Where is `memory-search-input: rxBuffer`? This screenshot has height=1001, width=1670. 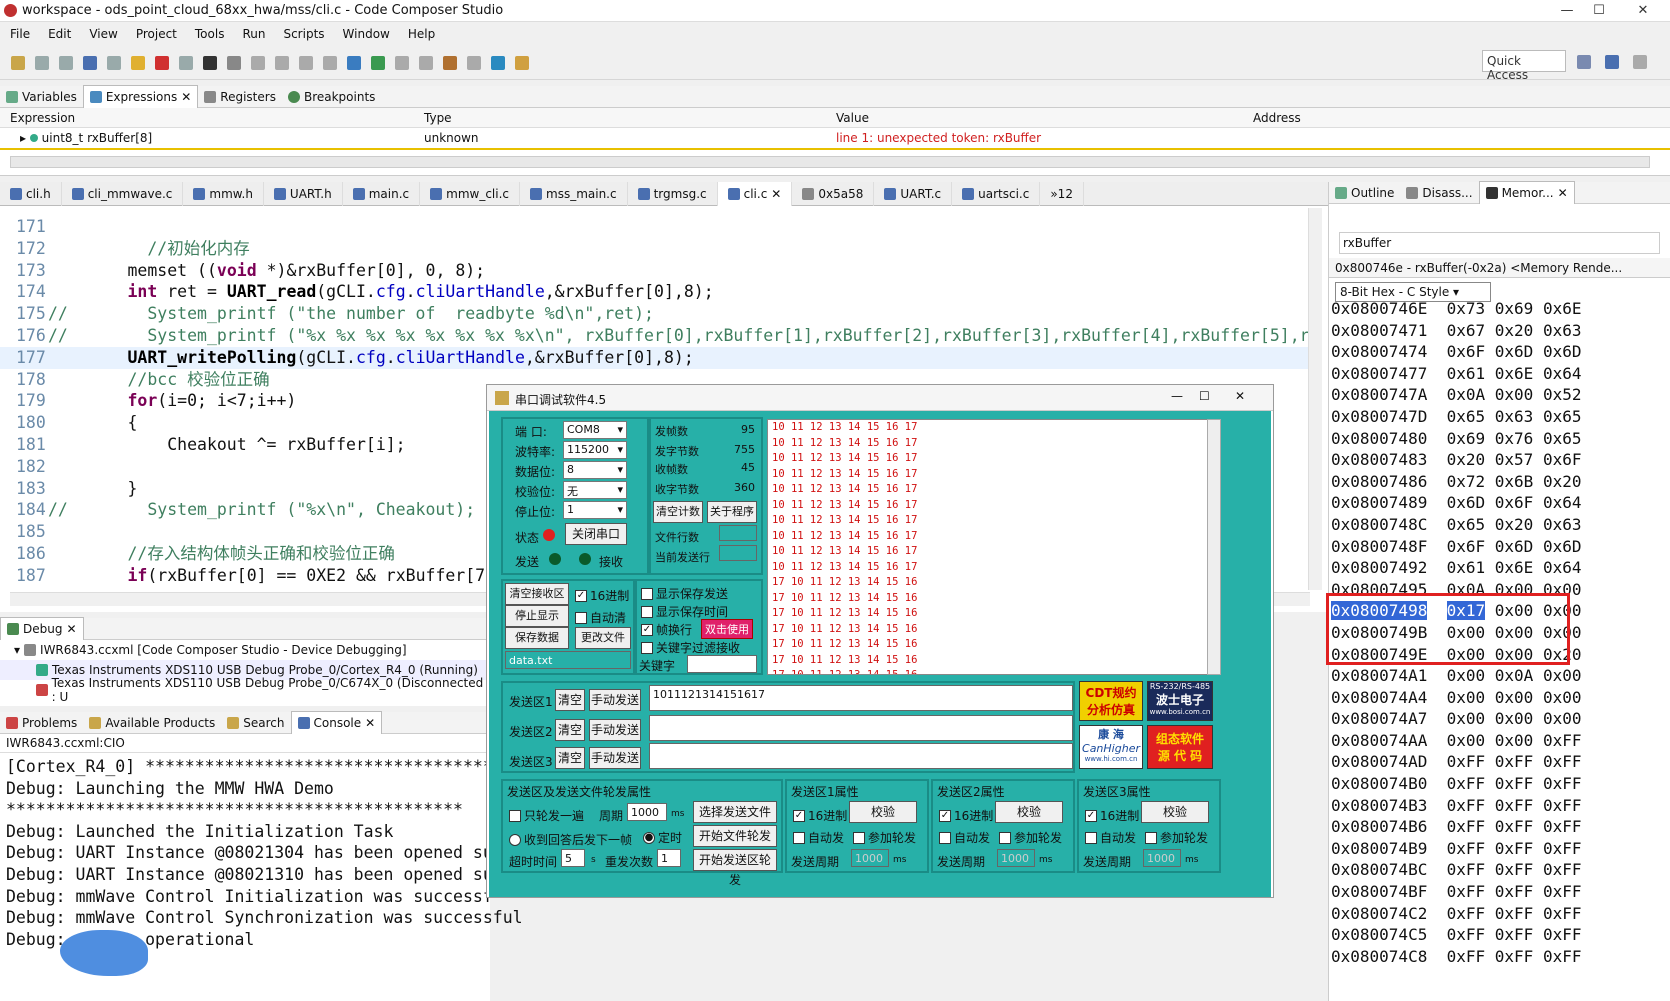
memory-search-input: rxBuffer is located at coordinates (1499, 243).